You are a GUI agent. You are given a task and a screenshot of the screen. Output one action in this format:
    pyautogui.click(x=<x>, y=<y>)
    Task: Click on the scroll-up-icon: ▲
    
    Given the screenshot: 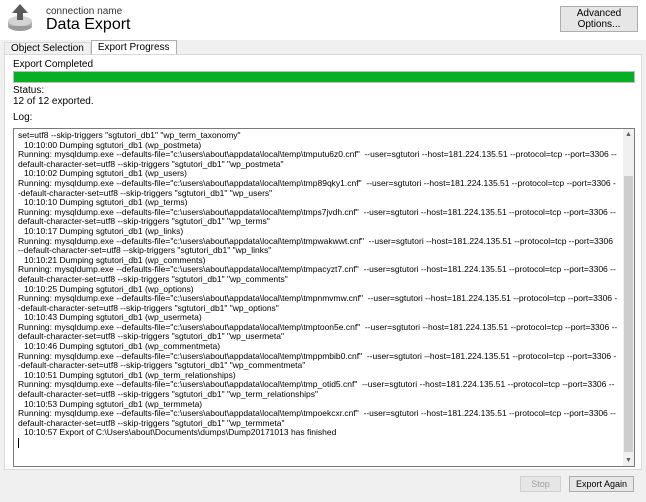 What is the action you would take?
    pyautogui.click(x=628, y=134)
    